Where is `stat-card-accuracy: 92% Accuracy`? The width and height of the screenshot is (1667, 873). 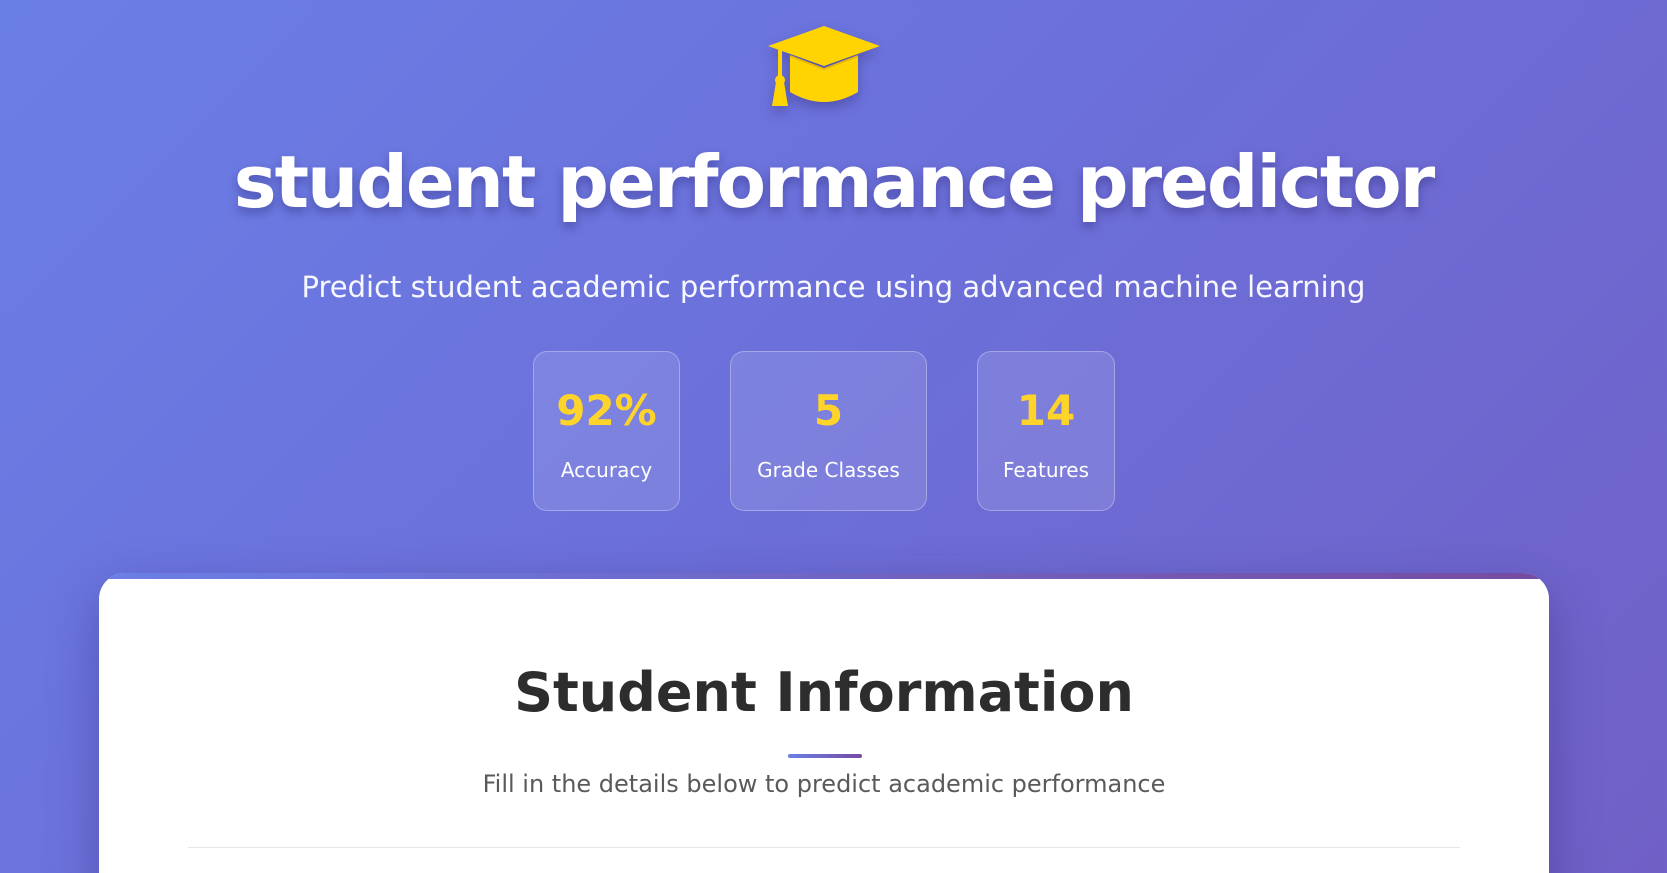 stat-card-accuracy: 92% Accuracy is located at coordinates (606, 431).